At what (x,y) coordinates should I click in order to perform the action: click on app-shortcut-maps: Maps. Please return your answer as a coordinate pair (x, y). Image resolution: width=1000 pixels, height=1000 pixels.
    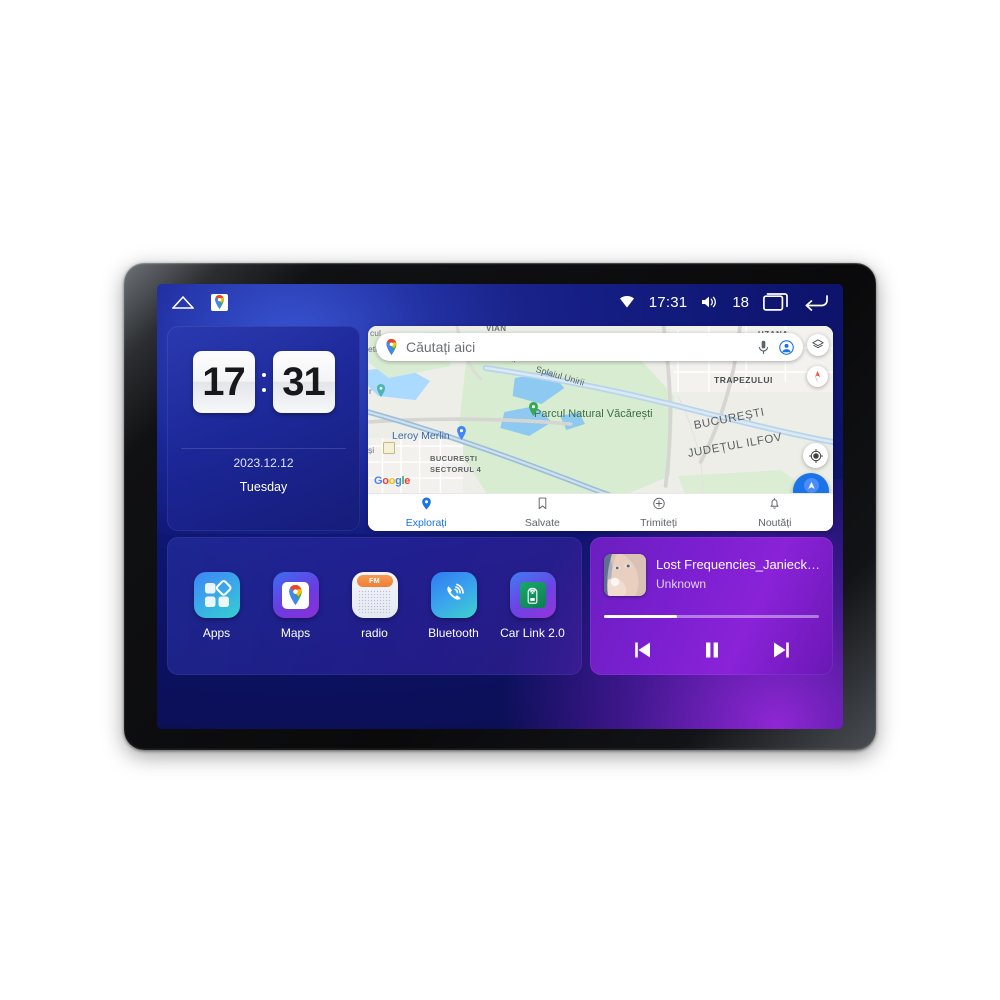
    Looking at the image, I should click on (296, 606).